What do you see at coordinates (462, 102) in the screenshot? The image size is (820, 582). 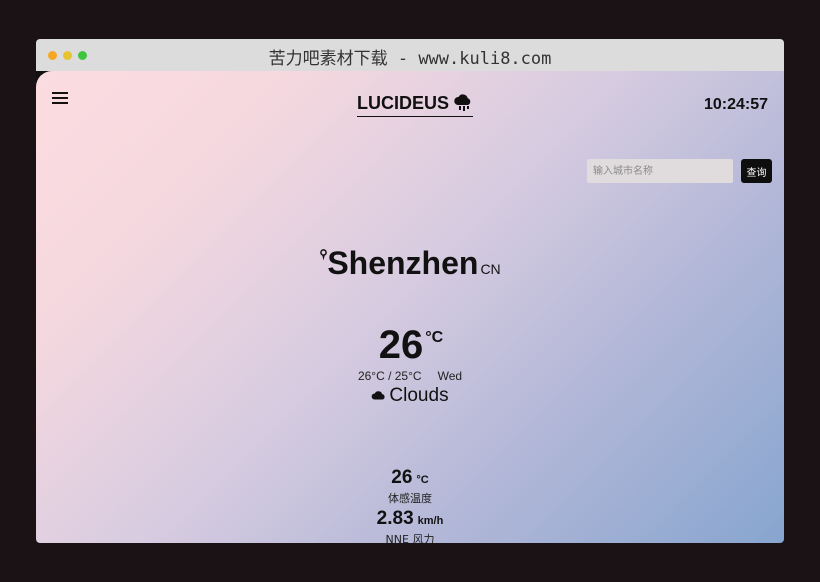 I see `cloud-with-rain-icon` at bounding box center [462, 102].